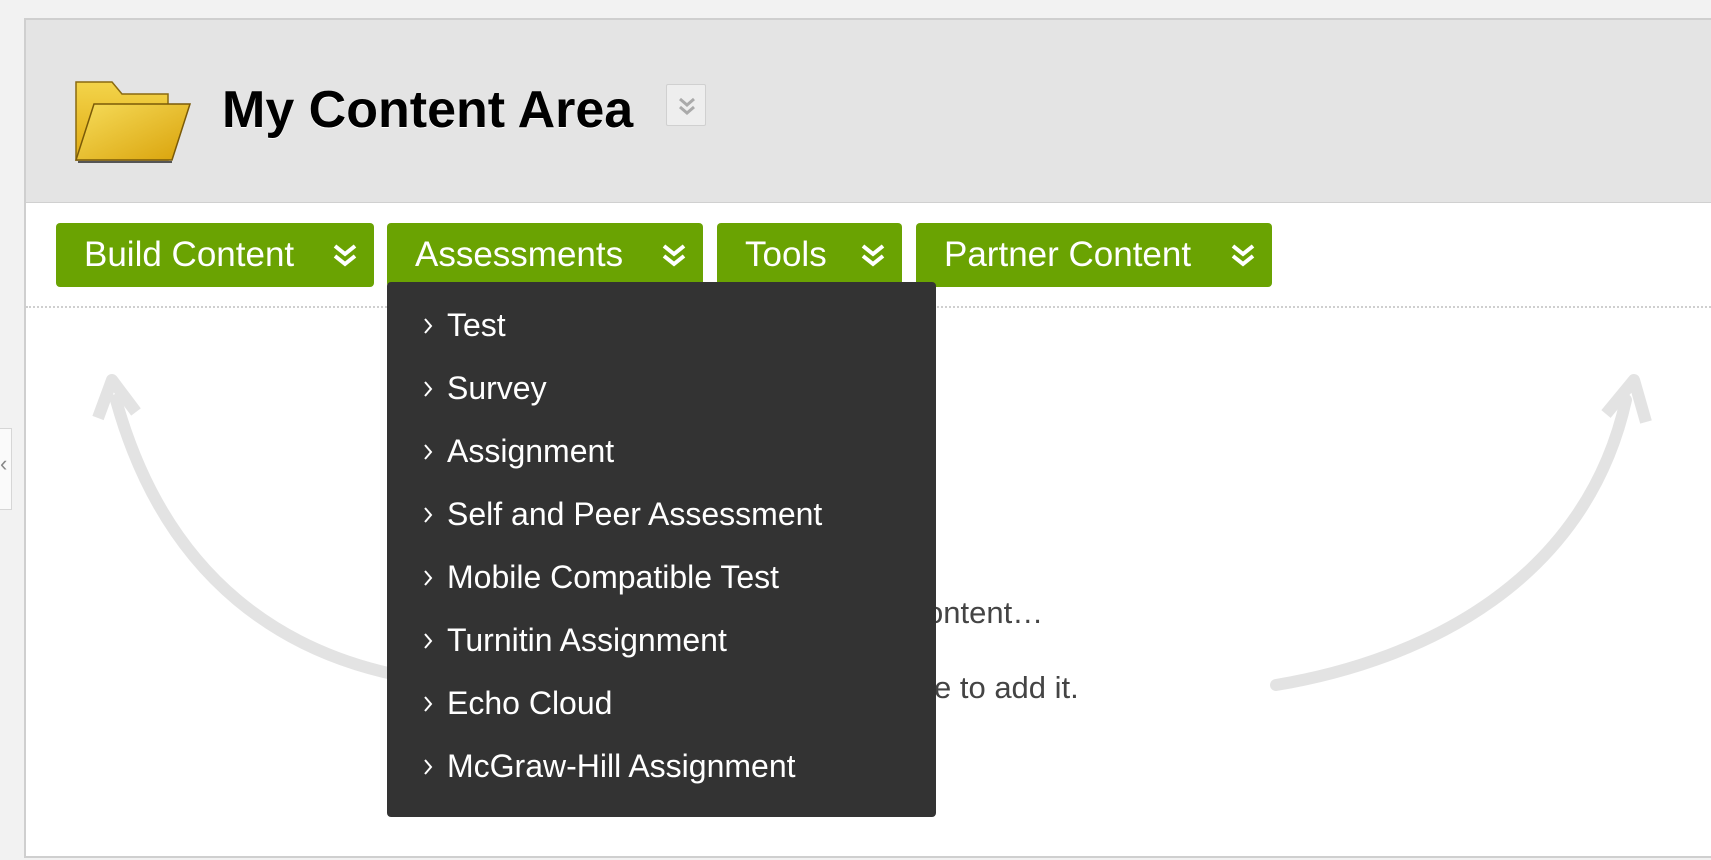  What do you see at coordinates (497, 388) in the screenshot?
I see `menu-item-label: Survey` at bounding box center [497, 388].